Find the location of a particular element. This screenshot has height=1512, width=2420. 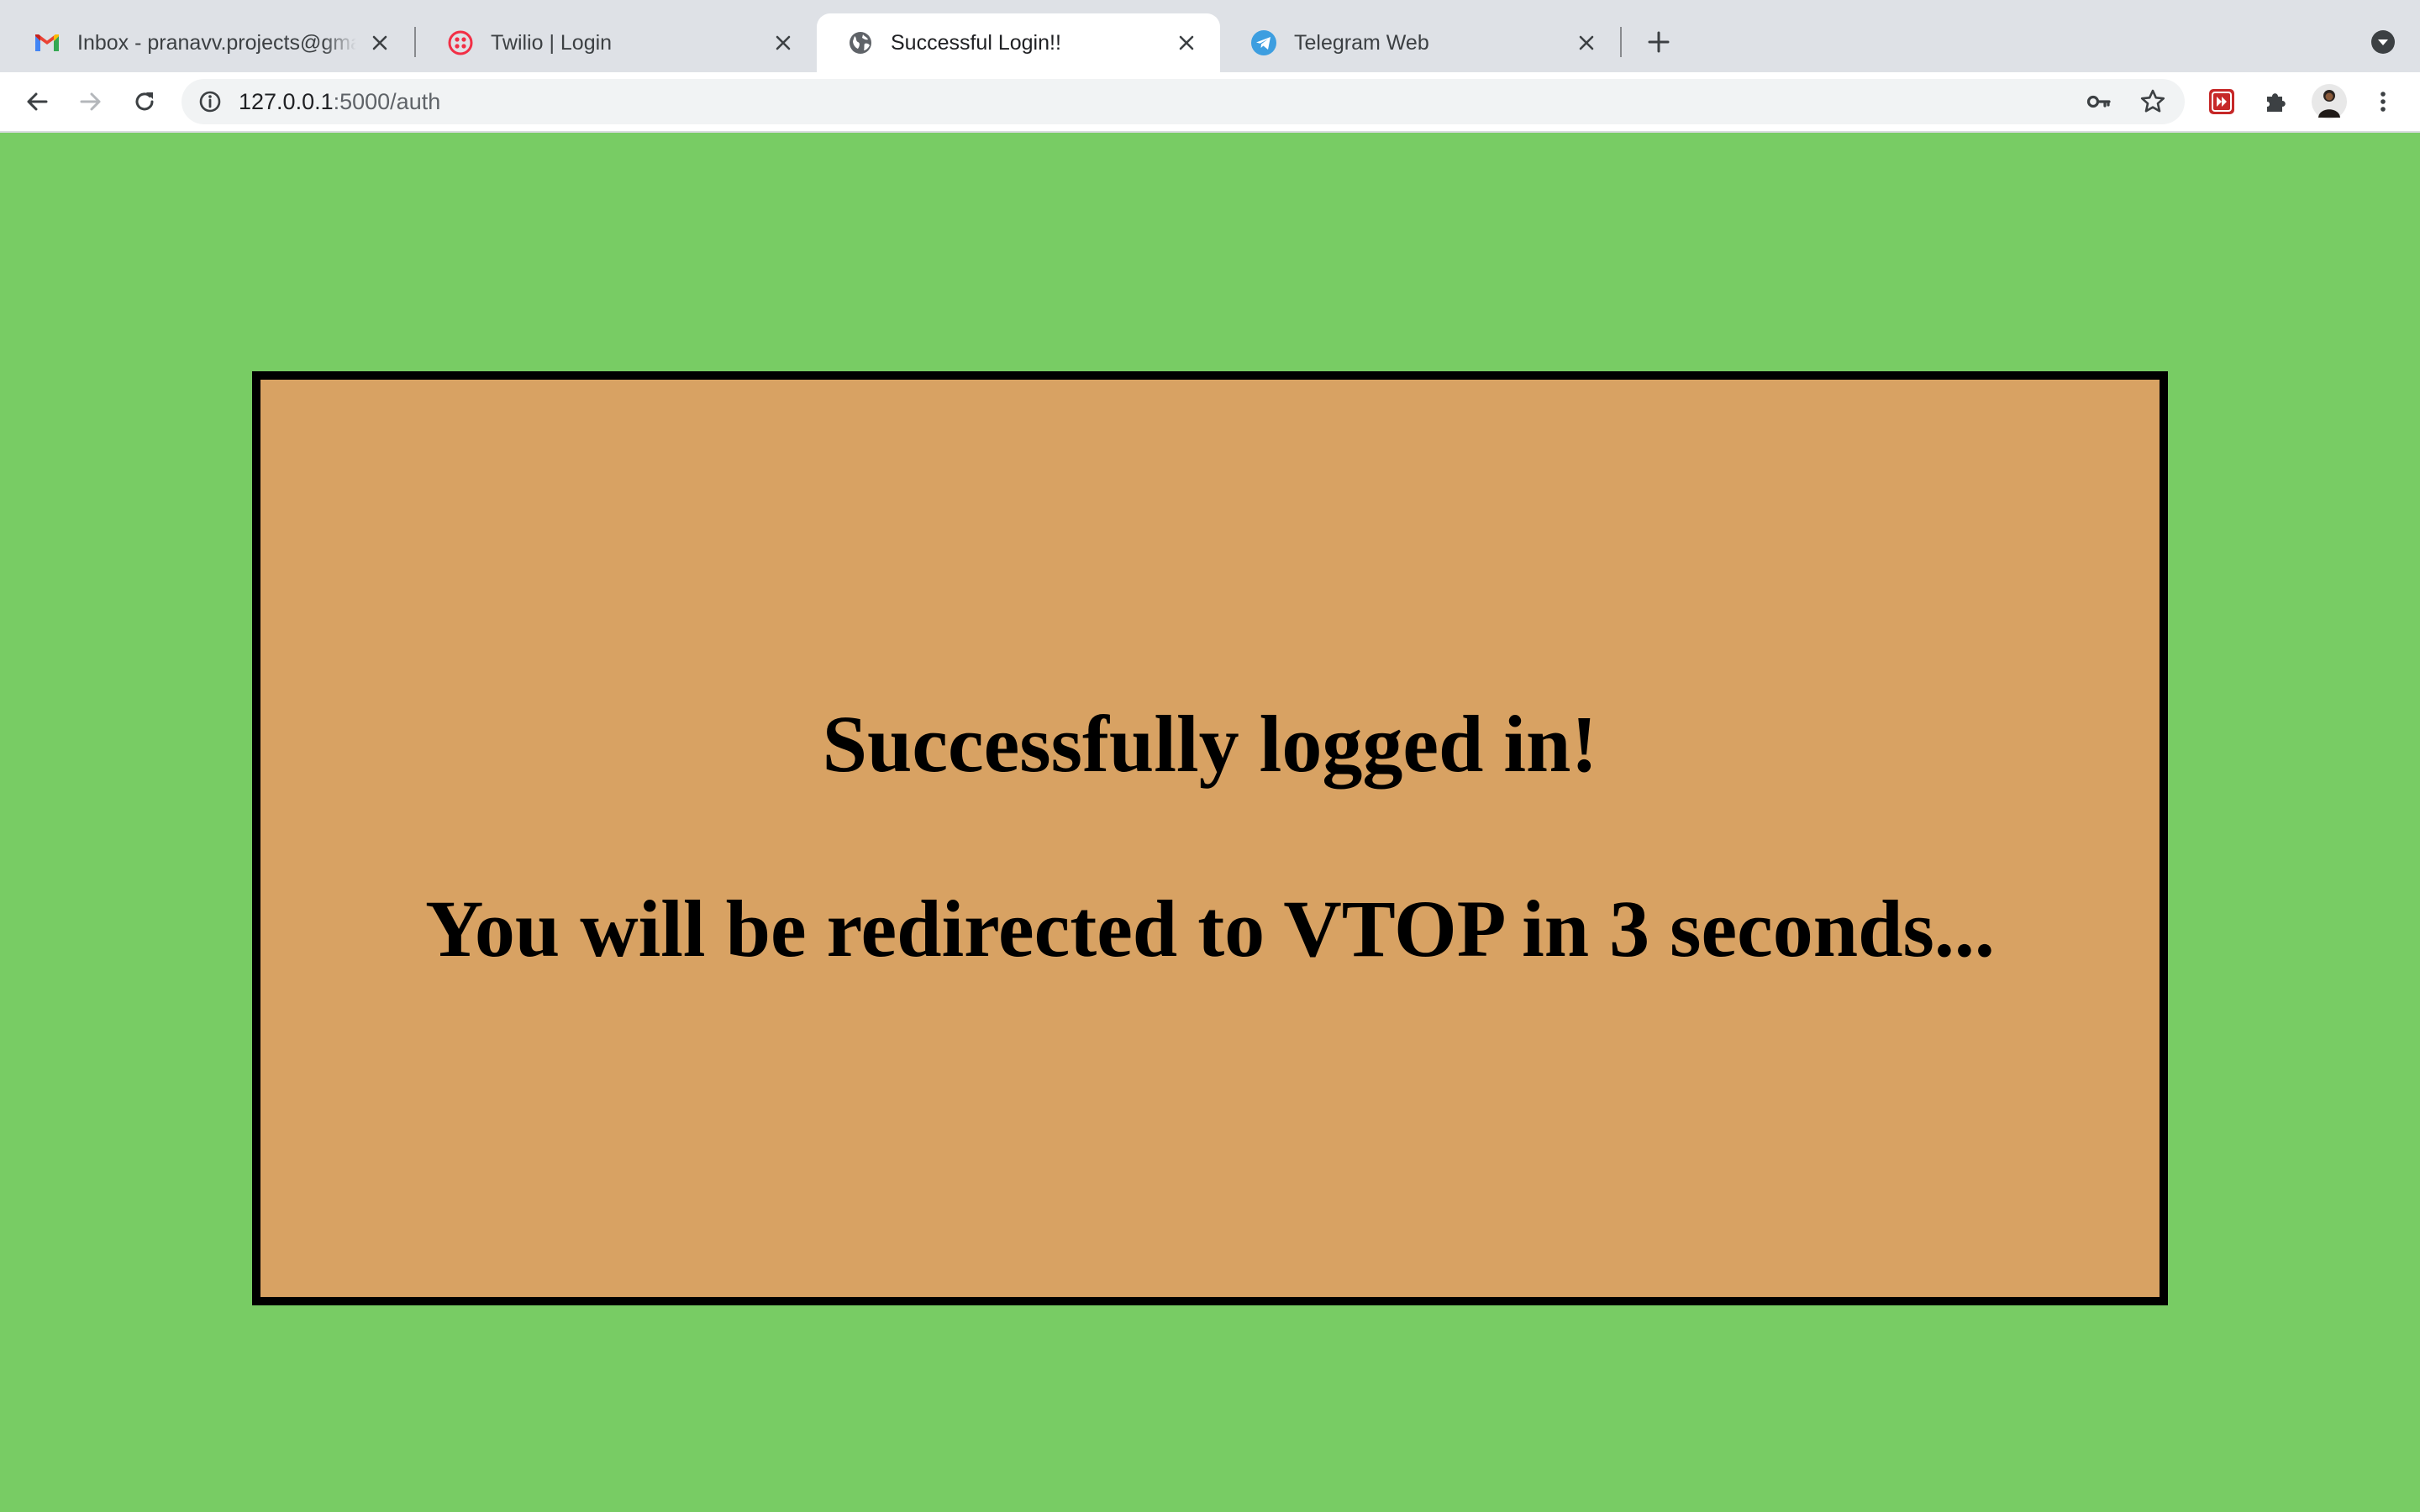

plus-icon is located at coordinates (1659, 42).